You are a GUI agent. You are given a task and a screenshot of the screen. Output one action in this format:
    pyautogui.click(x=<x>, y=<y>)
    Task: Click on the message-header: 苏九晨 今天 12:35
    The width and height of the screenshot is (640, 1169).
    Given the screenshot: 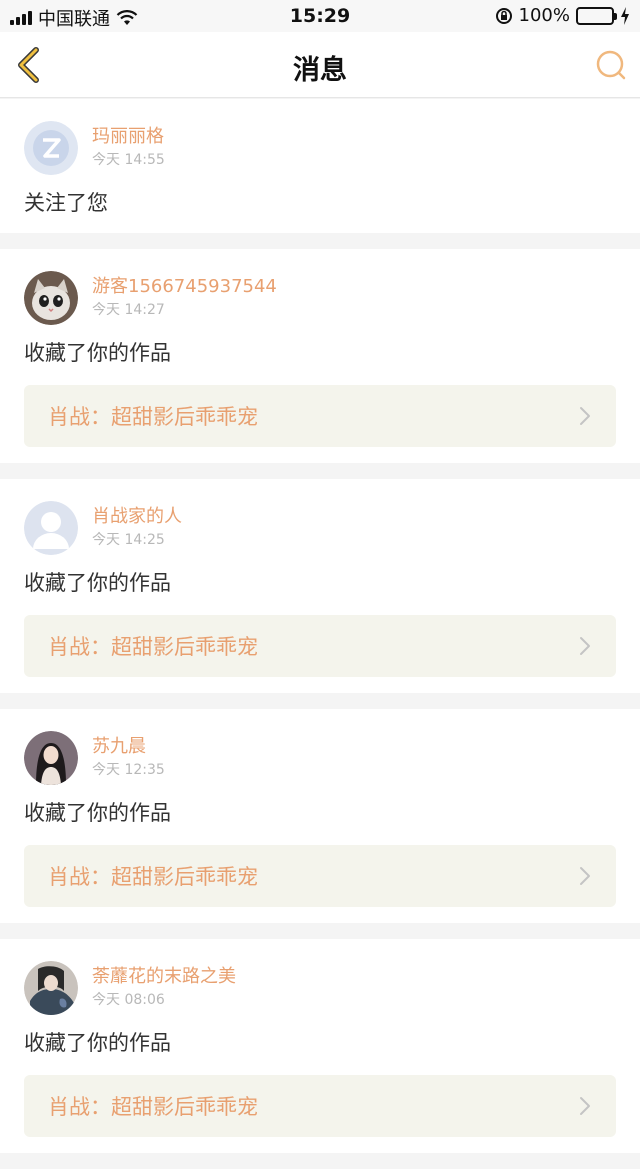 What is the action you would take?
    pyautogui.click(x=320, y=758)
    